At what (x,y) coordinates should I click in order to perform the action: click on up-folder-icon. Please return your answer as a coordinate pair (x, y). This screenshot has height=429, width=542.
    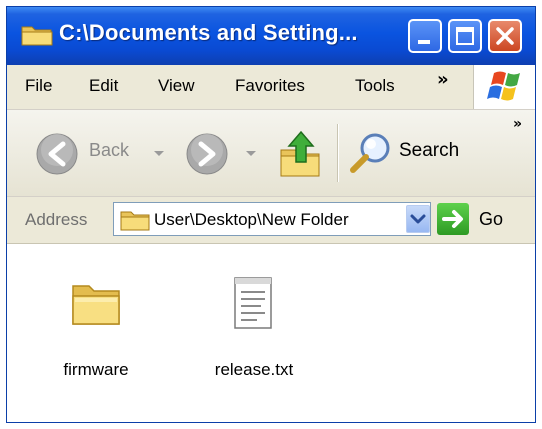
    Looking at the image, I should click on (300, 154).